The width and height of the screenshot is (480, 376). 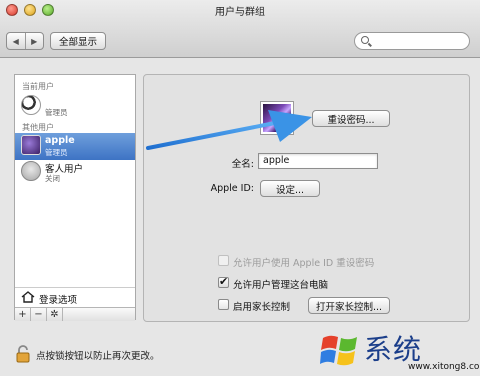 I want to click on login-options-label: 登录选项, so click(x=58, y=300).